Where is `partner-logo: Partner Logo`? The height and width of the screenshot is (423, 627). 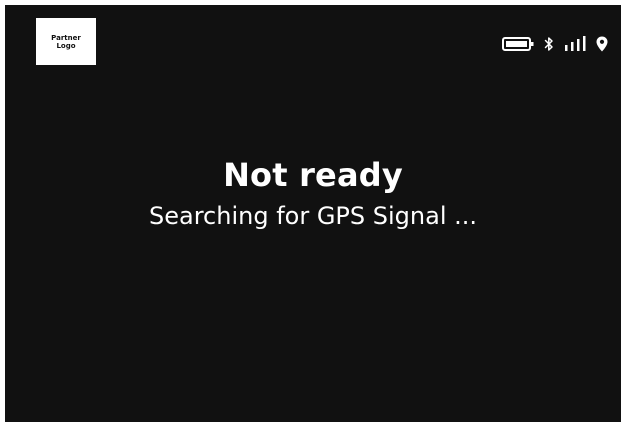 partner-logo: Partner Logo is located at coordinates (66, 41).